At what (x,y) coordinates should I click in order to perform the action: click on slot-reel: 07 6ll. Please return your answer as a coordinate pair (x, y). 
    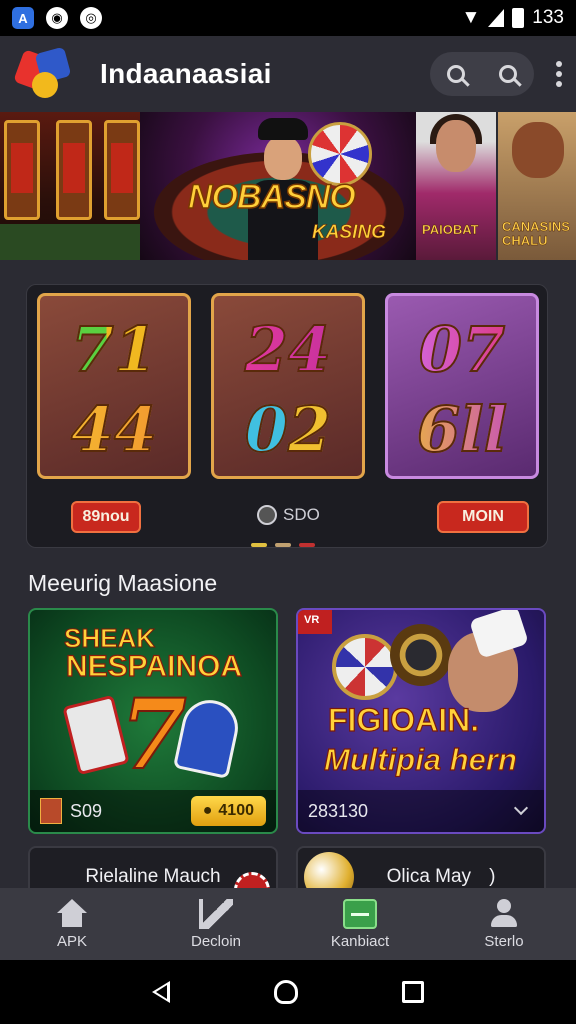
    Looking at the image, I should click on (462, 386).